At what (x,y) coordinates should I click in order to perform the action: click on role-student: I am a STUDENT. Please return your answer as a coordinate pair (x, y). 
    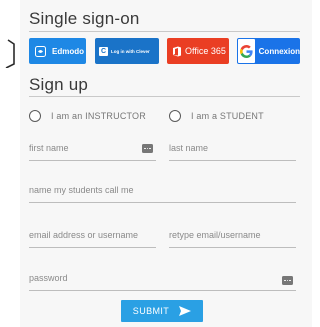
    Looking at the image, I should click on (216, 116).